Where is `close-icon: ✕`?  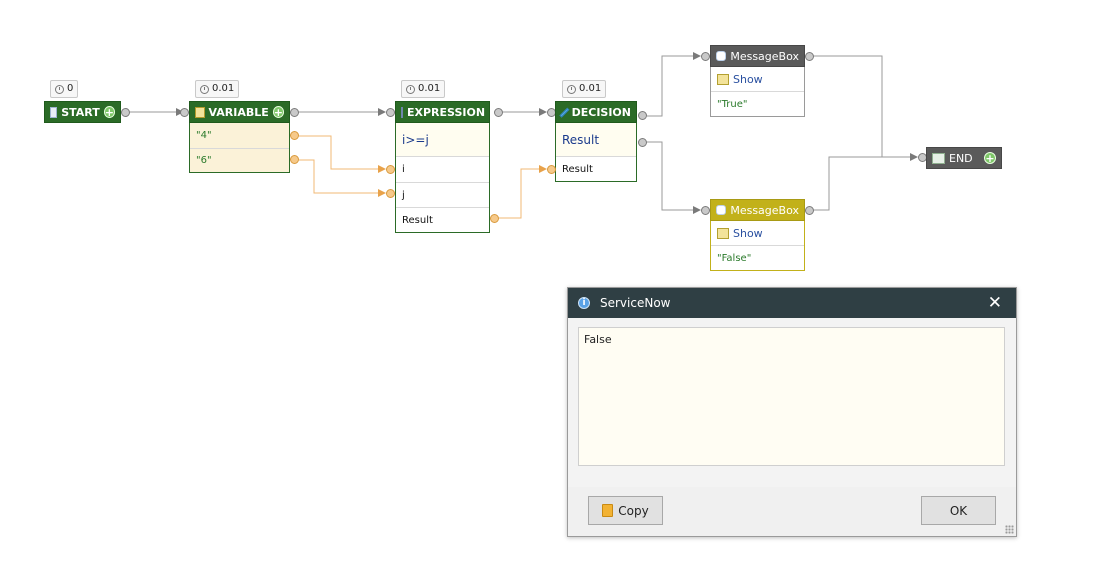
close-icon: ✕ is located at coordinates (995, 303).